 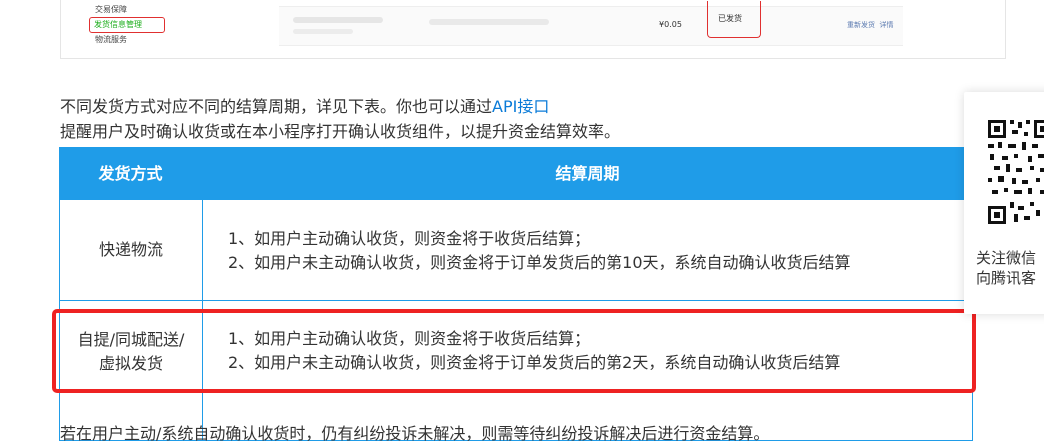 I want to click on intro-line-1: 不同发货方式对应不同的结算周期，详见下表。你也可以通过API接口, so click(x=304, y=105).